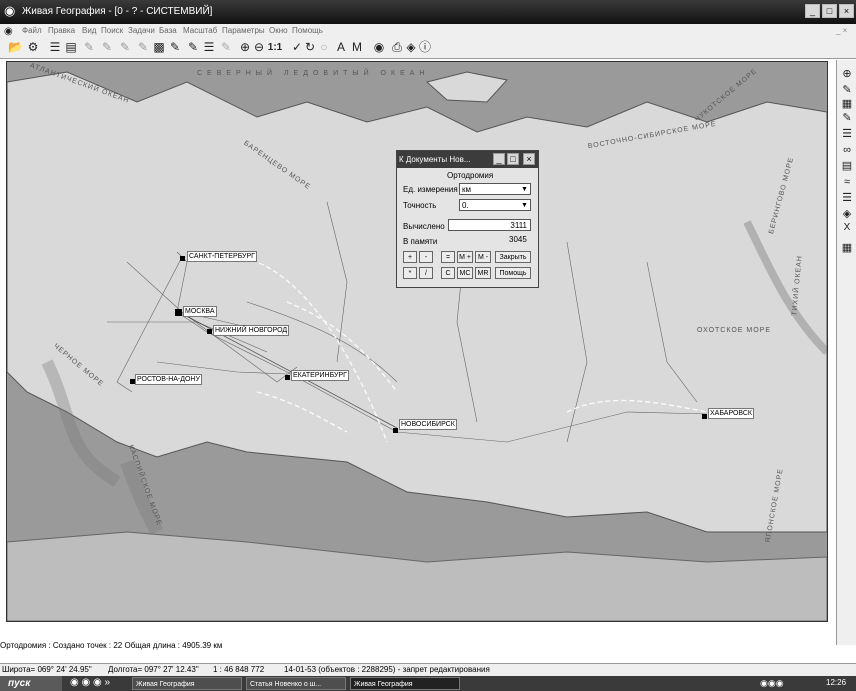 Image resolution: width=856 pixels, height=691 pixels. Describe the element at coordinates (310, 47) in the screenshot. I see `refresh-icon: ↻` at that location.